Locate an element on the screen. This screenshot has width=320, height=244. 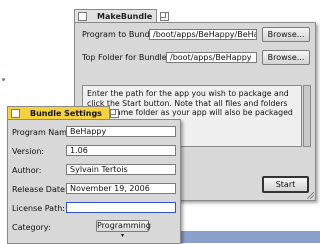
category-value: Programming is located at coordinates (124, 225).